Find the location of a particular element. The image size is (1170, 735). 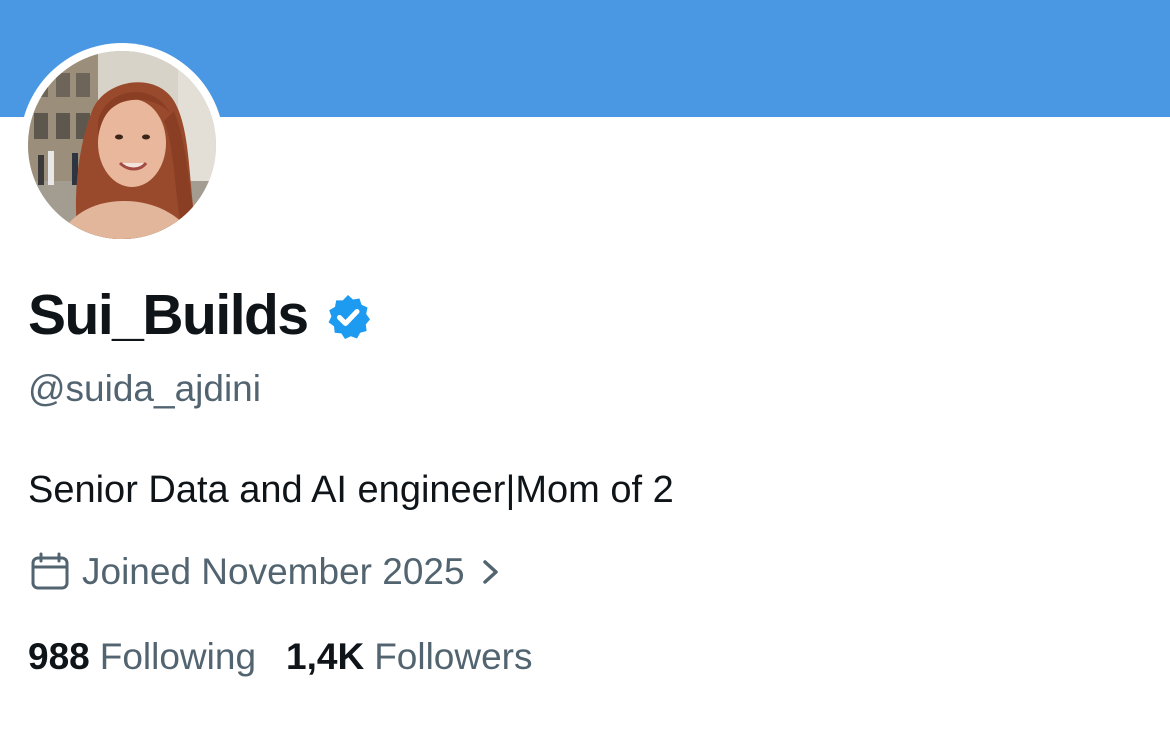

following-label: Following is located at coordinates (178, 656).